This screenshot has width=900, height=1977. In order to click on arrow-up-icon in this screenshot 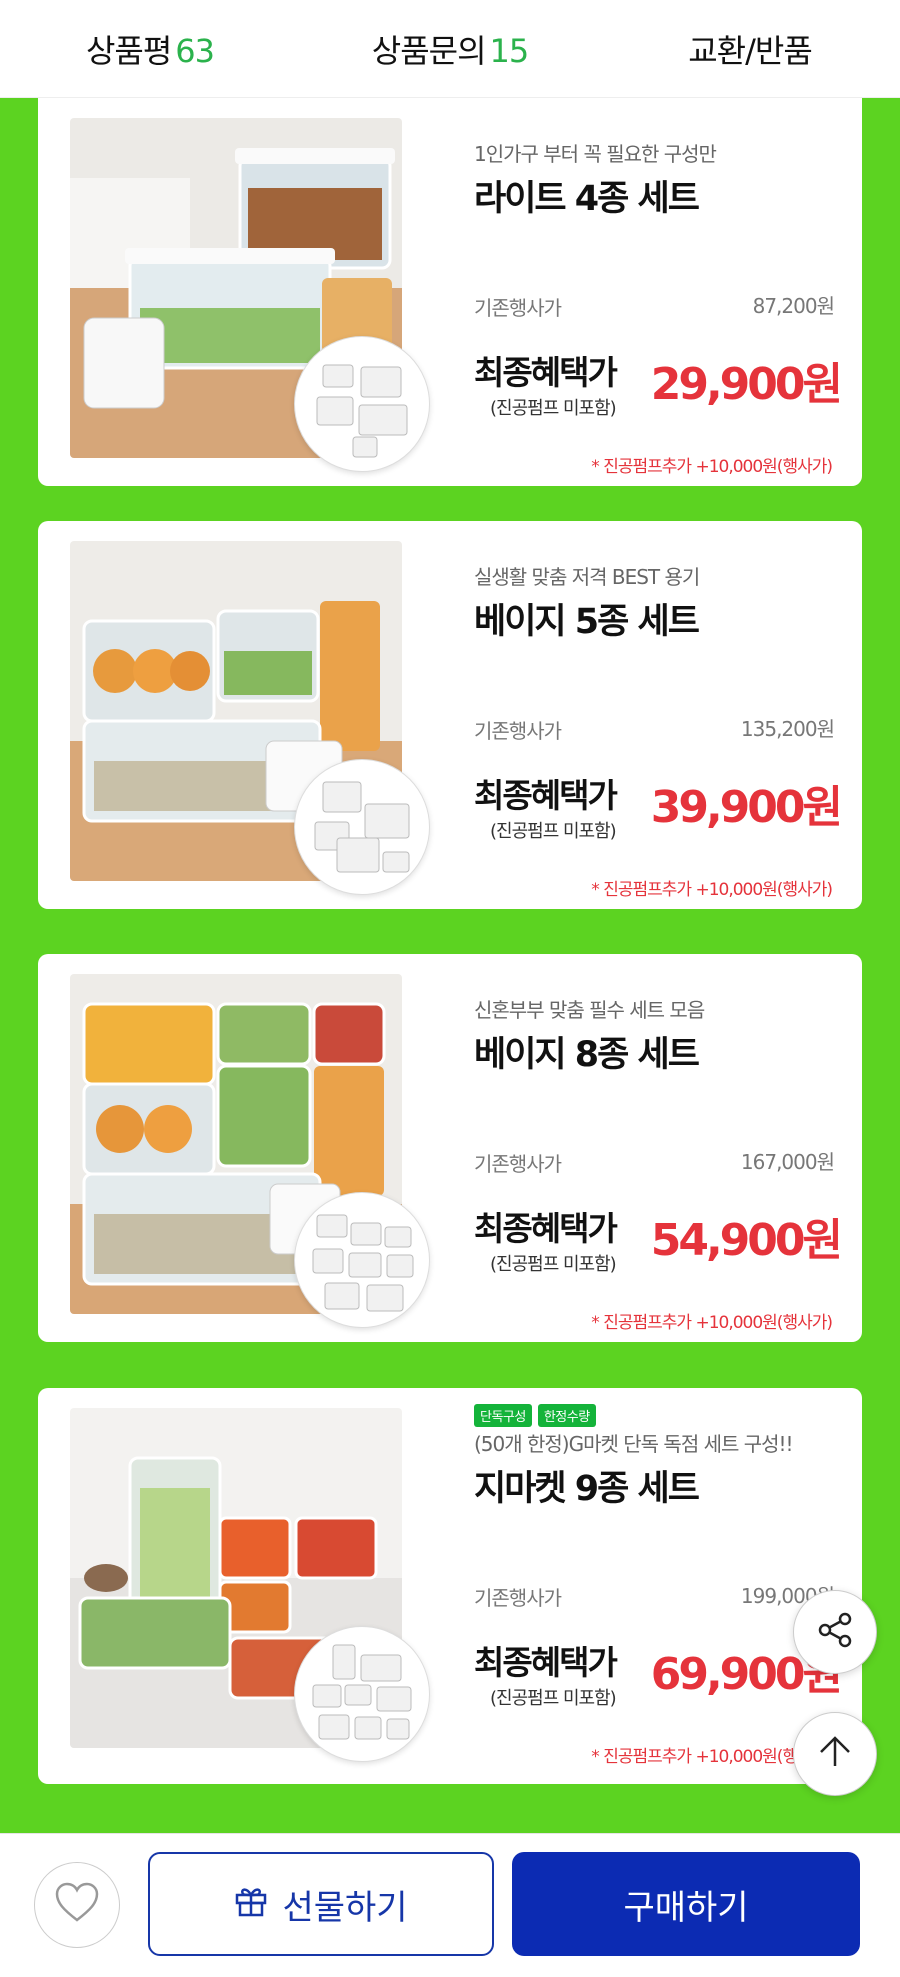, I will do `click(835, 1754)`.